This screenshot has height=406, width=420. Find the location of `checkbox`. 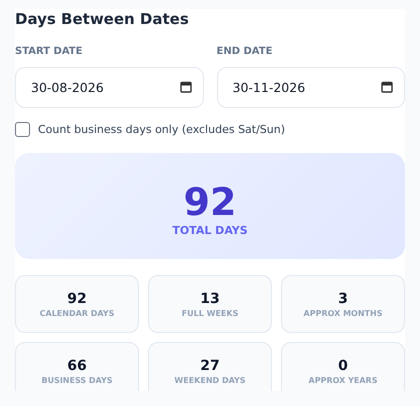

checkbox is located at coordinates (22, 129).